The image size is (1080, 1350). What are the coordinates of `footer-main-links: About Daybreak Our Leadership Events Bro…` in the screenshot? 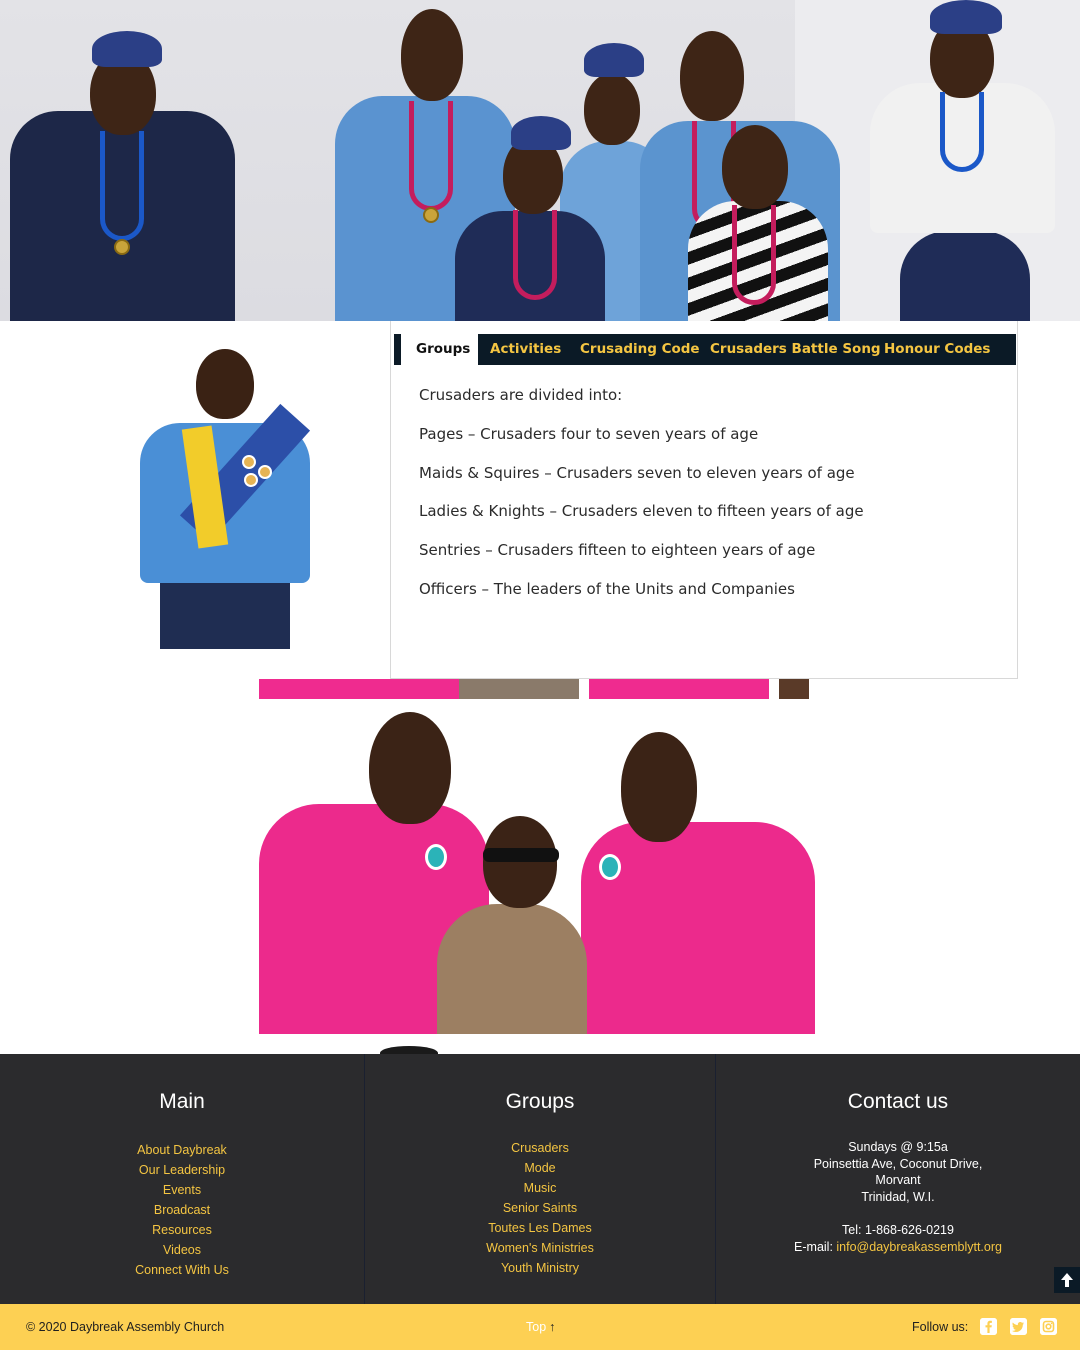 It's located at (182, 1210).